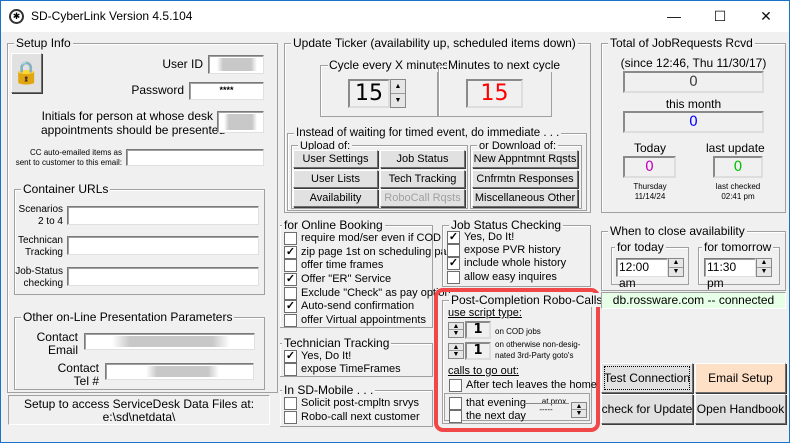 This screenshot has height=443, width=790. Describe the element at coordinates (518, 238) in the screenshot. I see `job-status-yes: ✓ Yes, Do It!` at that location.